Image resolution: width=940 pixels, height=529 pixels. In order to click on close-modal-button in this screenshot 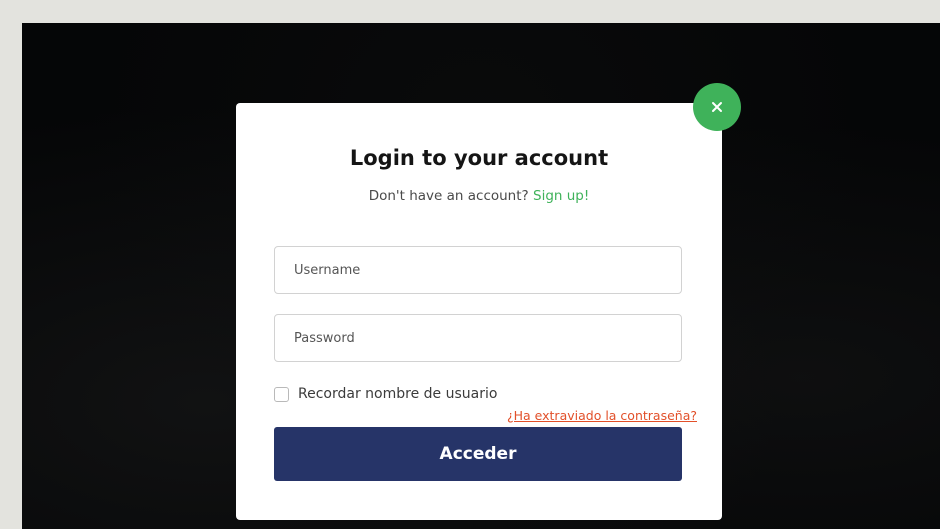, I will do `click(717, 107)`.